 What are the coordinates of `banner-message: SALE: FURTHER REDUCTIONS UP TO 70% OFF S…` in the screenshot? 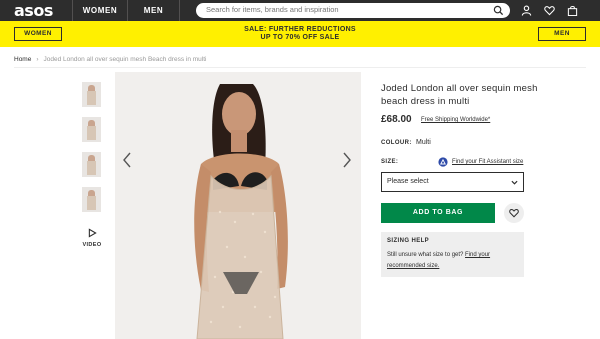 It's located at (300, 34).